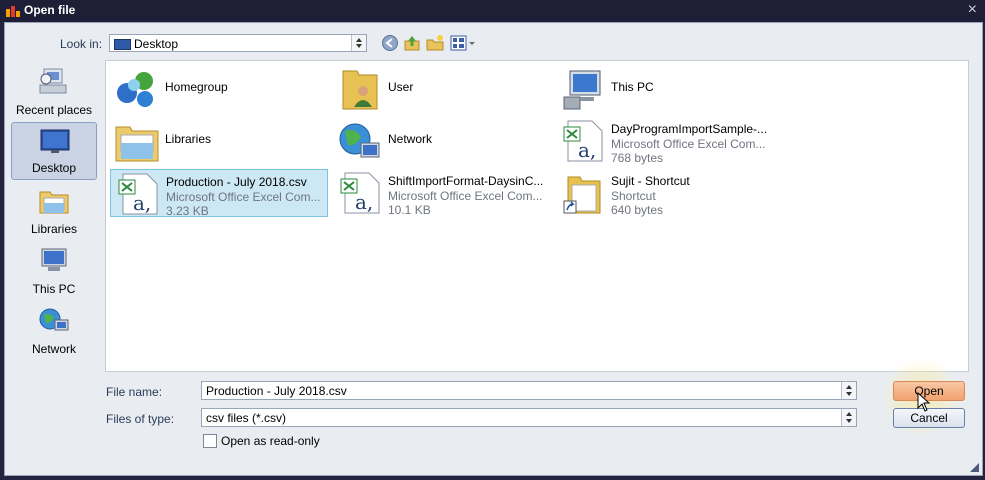 Image resolution: width=985 pixels, height=480 pixels. I want to click on title-bar: Open file ×, so click(492, 11).